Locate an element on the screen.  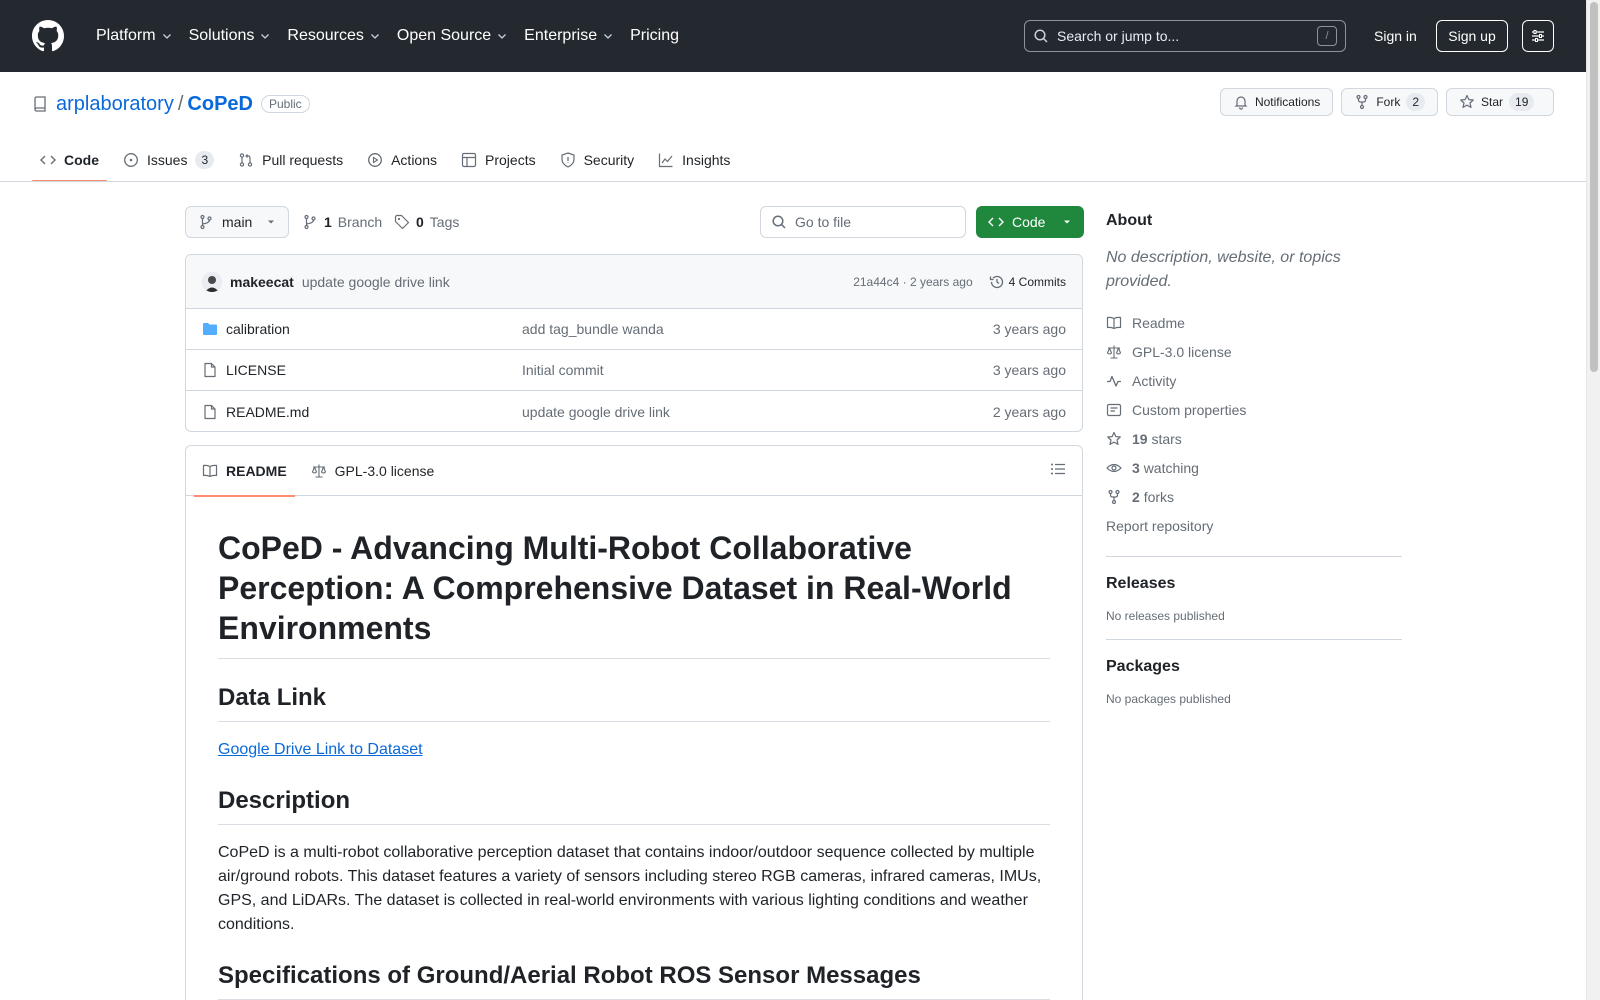
table-of-contents-button is located at coordinates (1058, 469).